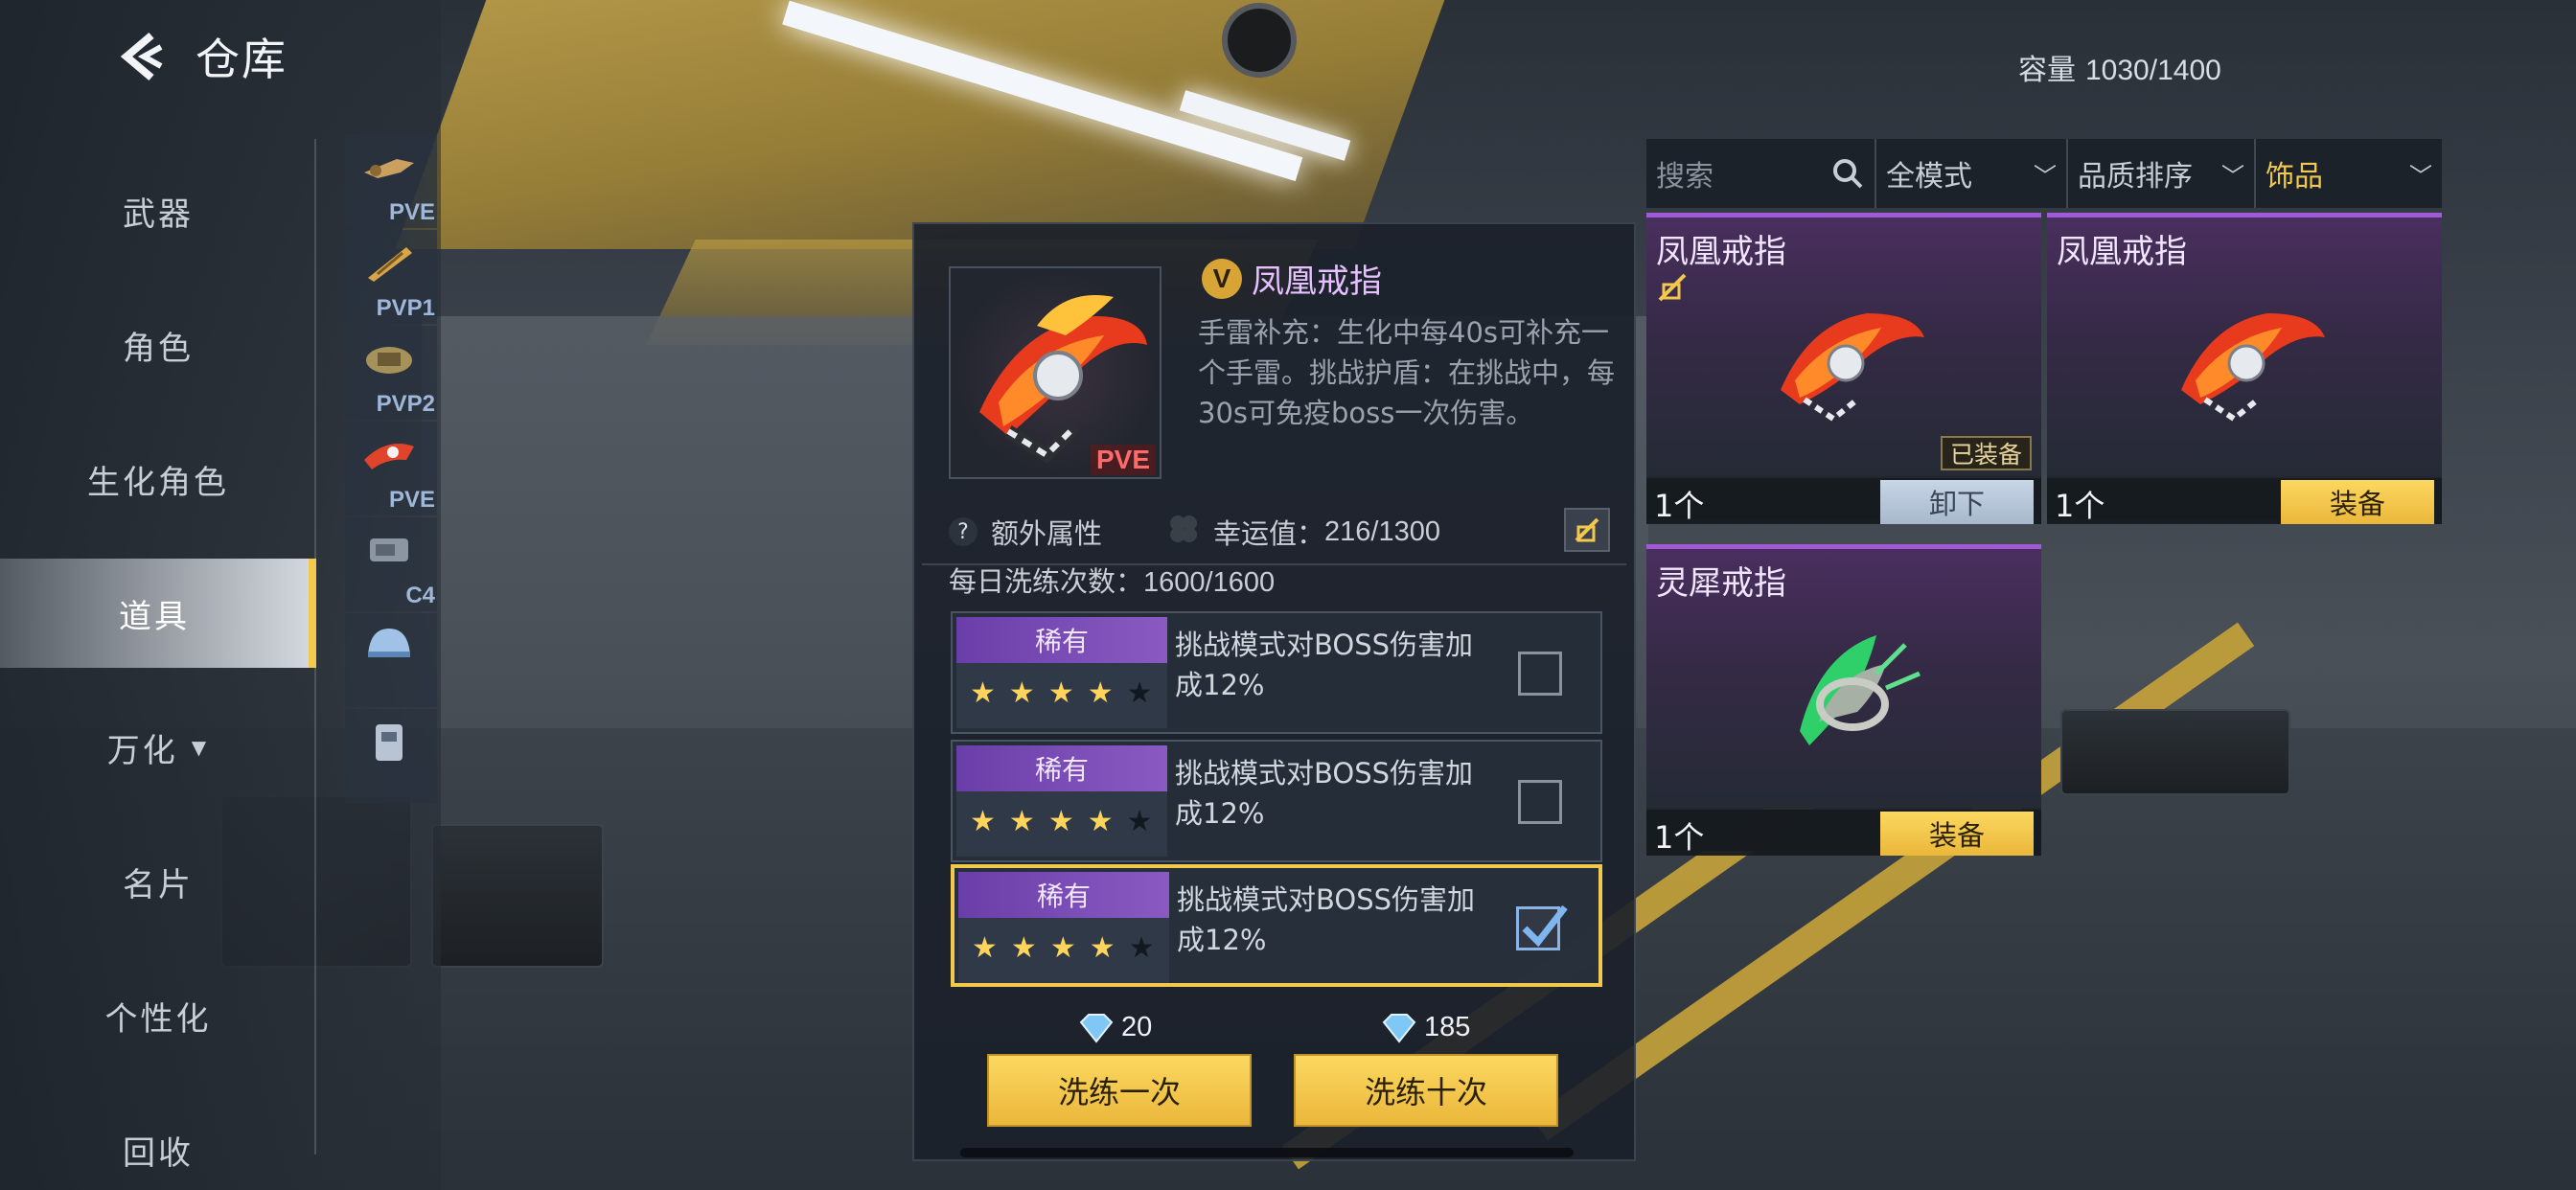 The height and width of the screenshot is (1190, 2576). What do you see at coordinates (158, 747) in the screenshot?
I see `nav-item-transform: 万化 ▼` at bounding box center [158, 747].